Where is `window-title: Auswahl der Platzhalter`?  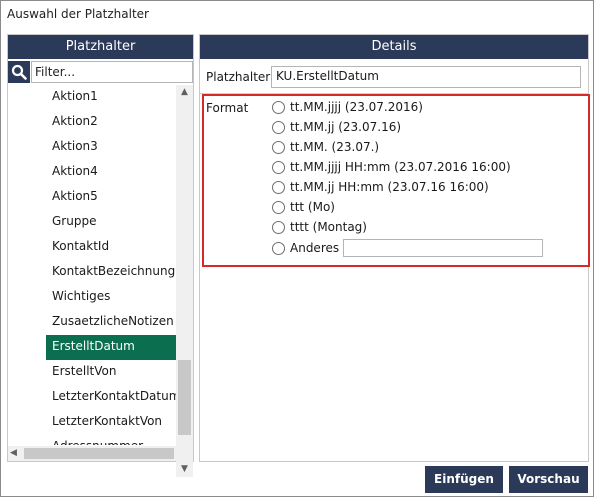 window-title: Auswahl der Platzhalter is located at coordinates (78, 14).